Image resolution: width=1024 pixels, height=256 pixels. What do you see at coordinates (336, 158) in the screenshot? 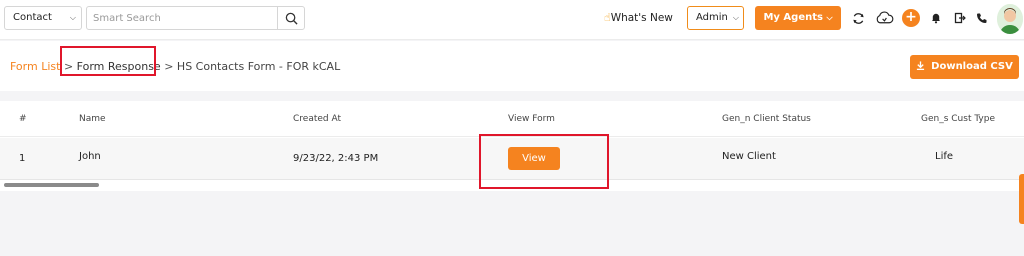
I see `row-created-at: 9/23/22, 2:43 PM` at bounding box center [336, 158].